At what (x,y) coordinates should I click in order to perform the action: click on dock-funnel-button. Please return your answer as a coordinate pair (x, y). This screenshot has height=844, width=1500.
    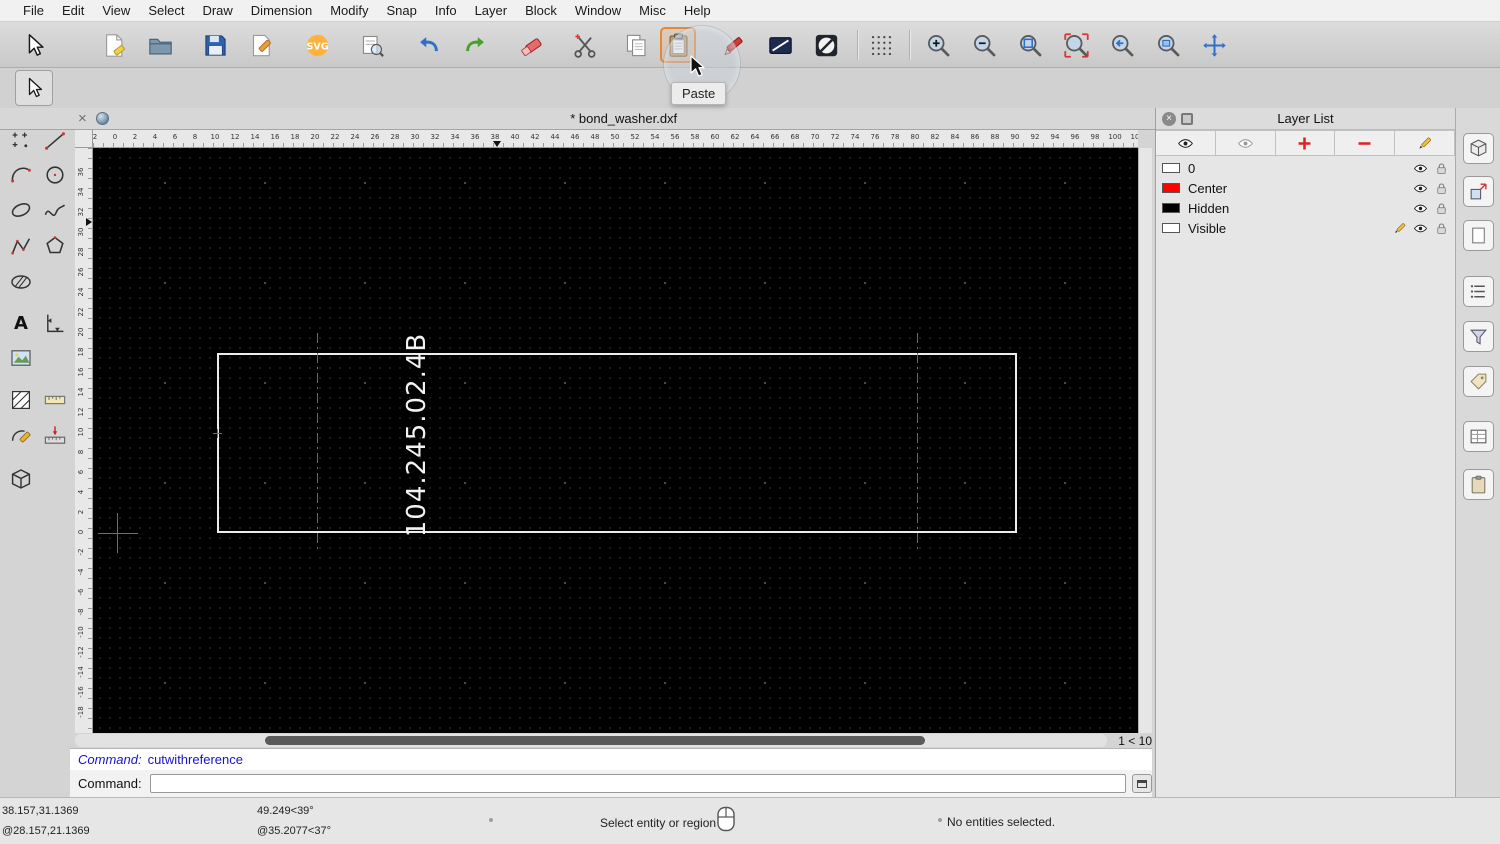
    Looking at the image, I should click on (1478, 336).